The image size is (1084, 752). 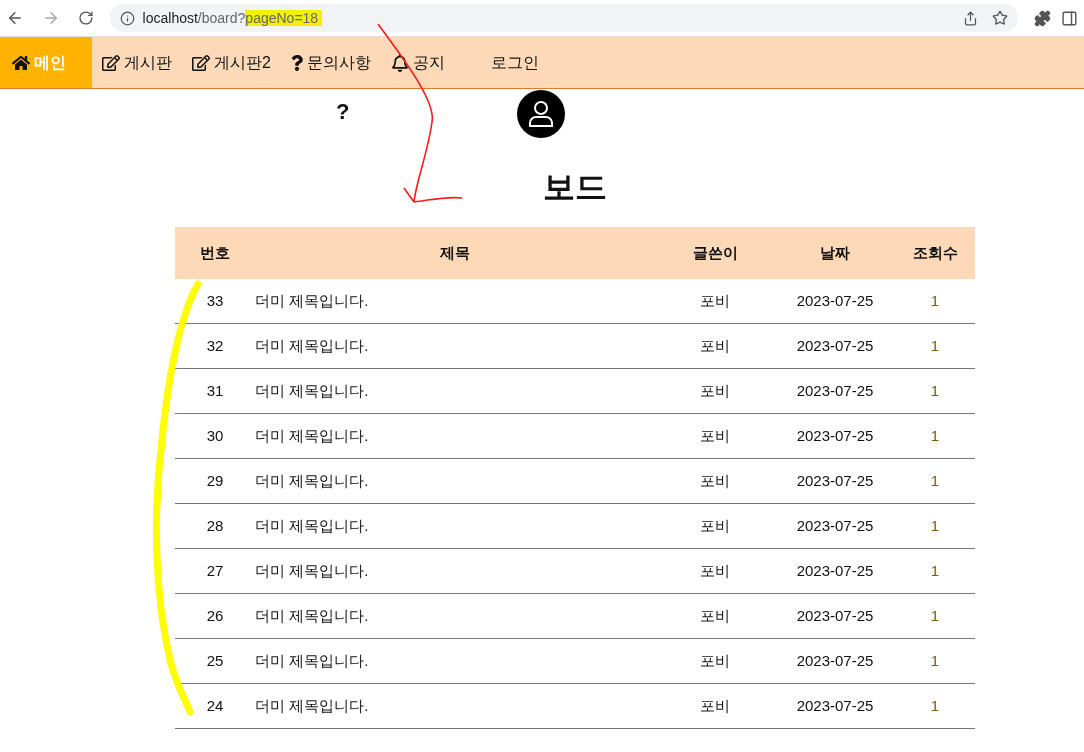 What do you see at coordinates (1043, 18) in the screenshot?
I see `extensions-icon` at bounding box center [1043, 18].